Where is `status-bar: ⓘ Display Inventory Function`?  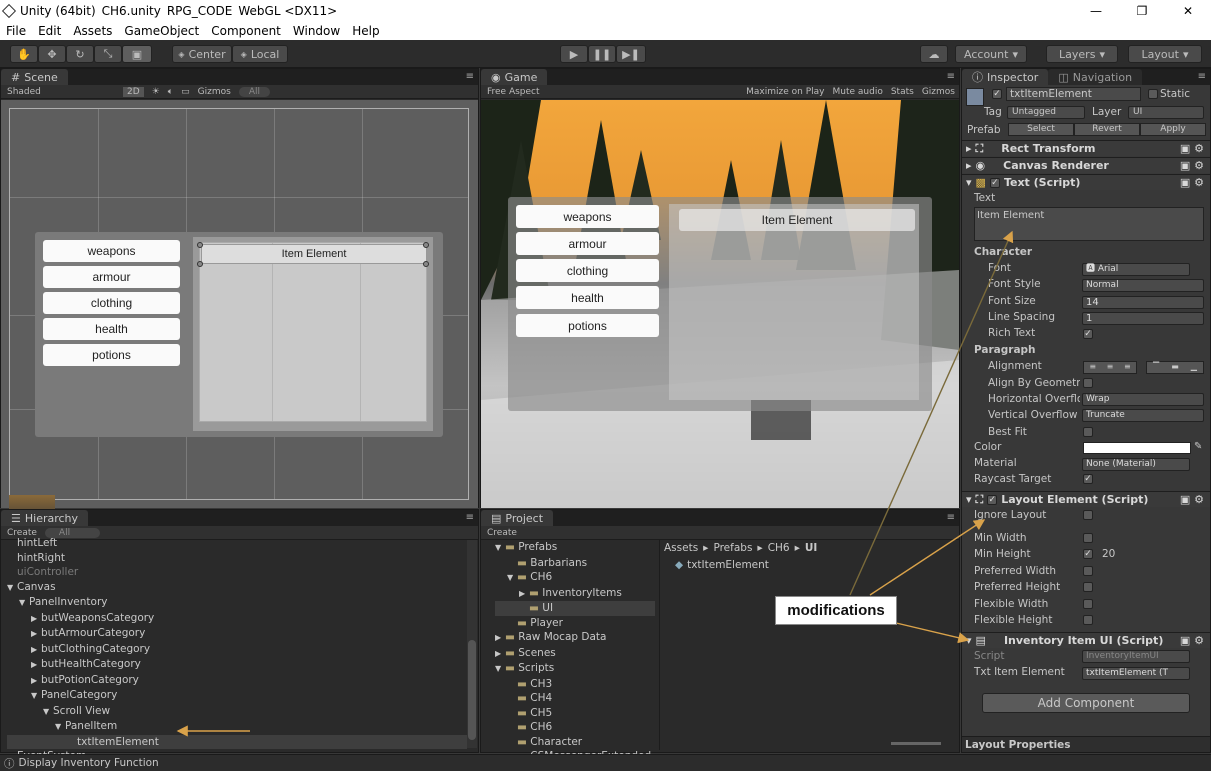
status-bar: ⓘ Display Inventory Function is located at coordinates (605, 762).